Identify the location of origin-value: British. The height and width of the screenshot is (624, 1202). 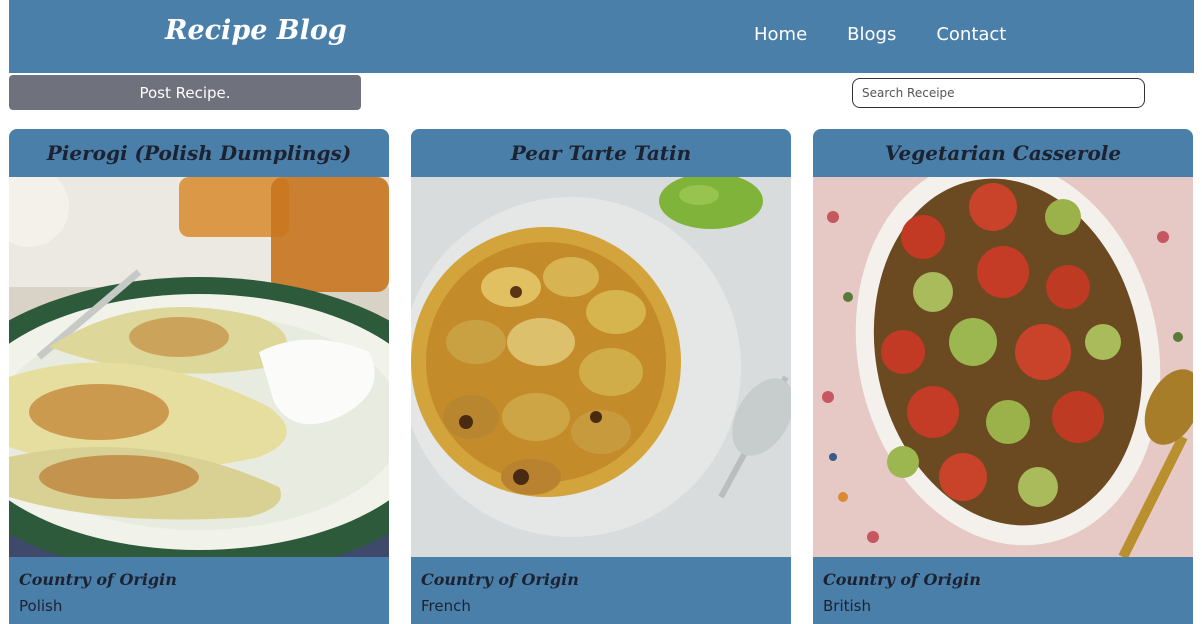
(847, 606).